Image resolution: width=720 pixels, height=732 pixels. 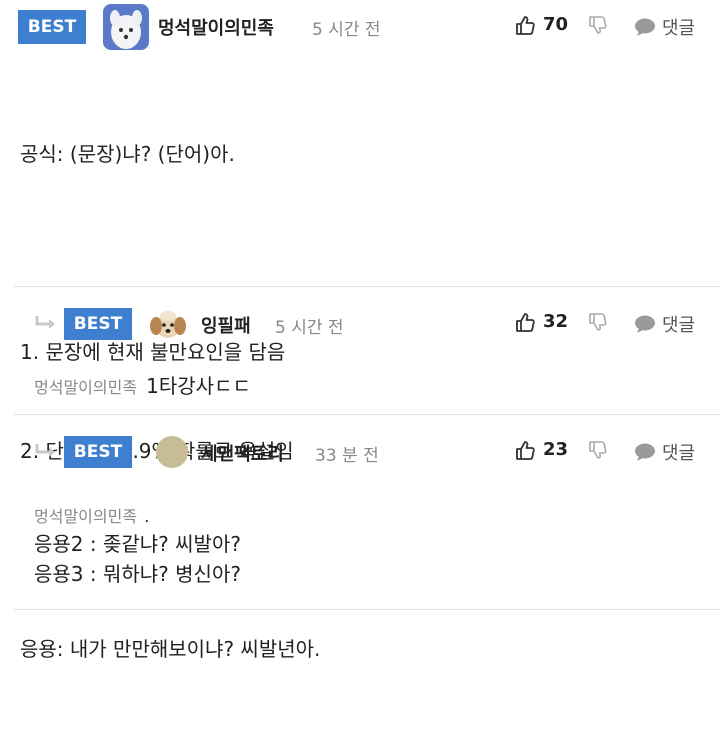 What do you see at coordinates (137, 574) in the screenshot?
I see `comment-line: 응용3 : 뭐하냐? 병신아?` at bounding box center [137, 574].